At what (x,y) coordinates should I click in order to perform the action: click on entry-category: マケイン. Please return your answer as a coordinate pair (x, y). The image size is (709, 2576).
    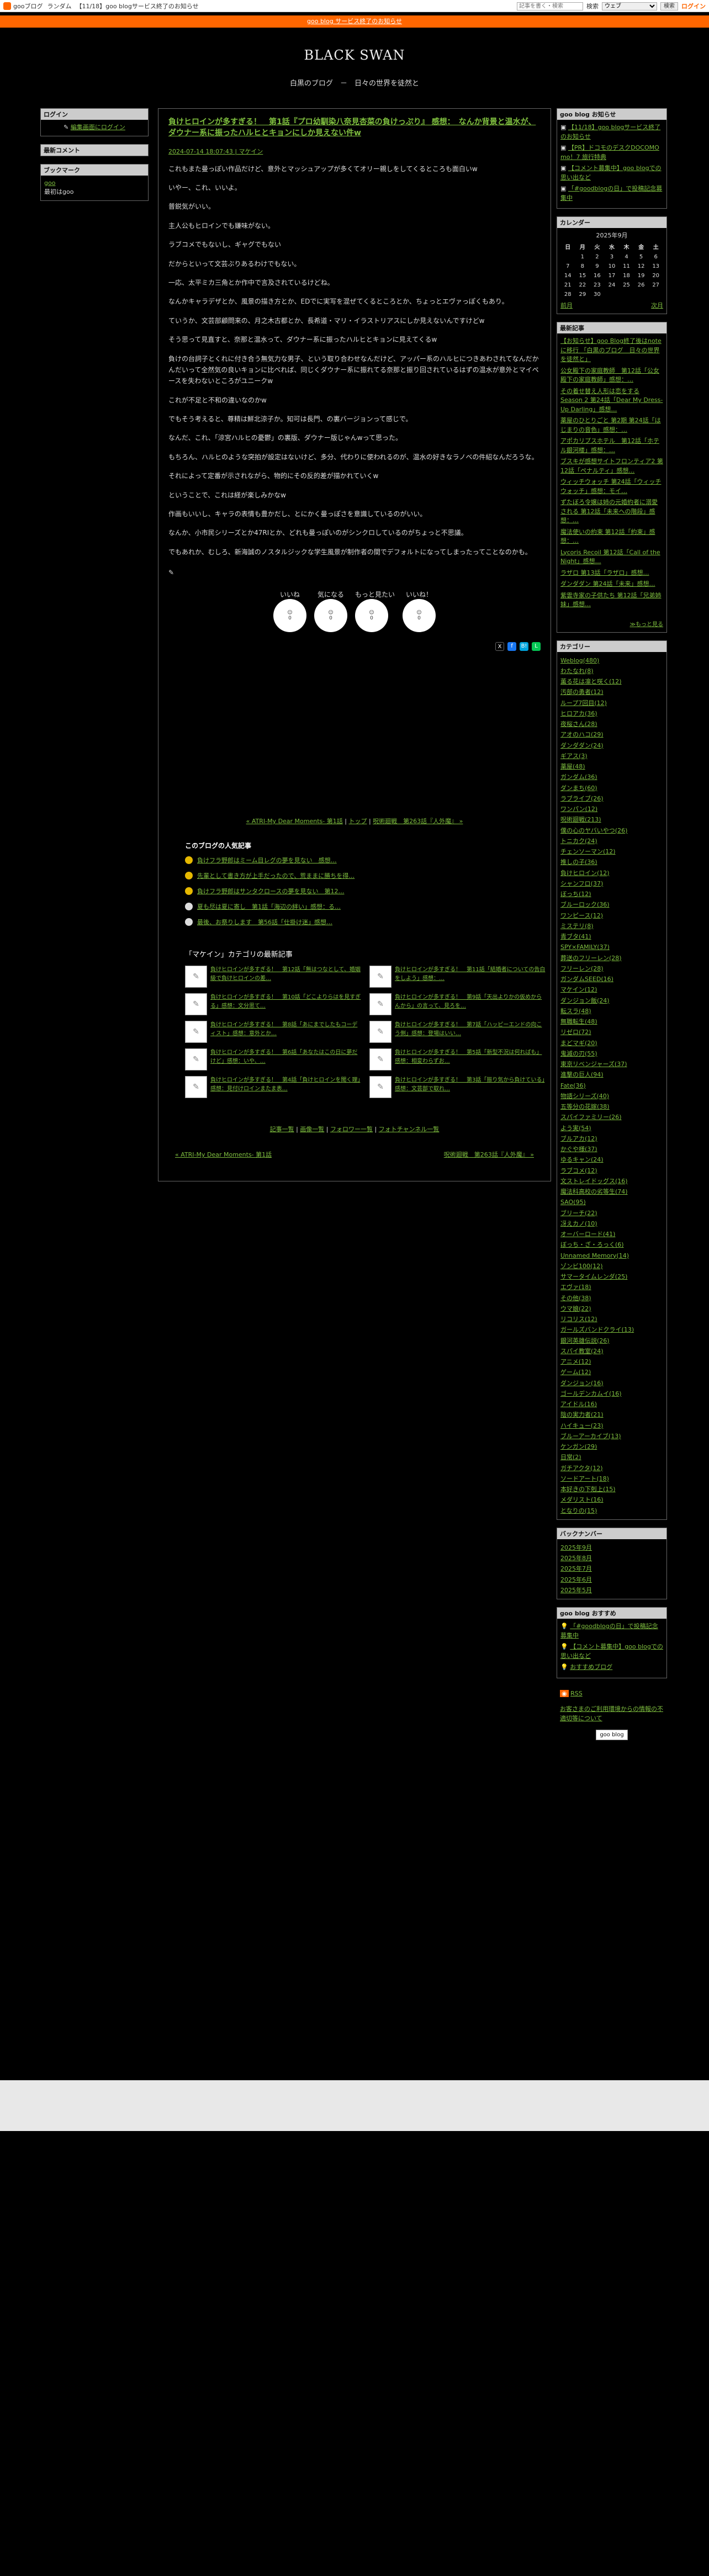
    Looking at the image, I should click on (251, 151).